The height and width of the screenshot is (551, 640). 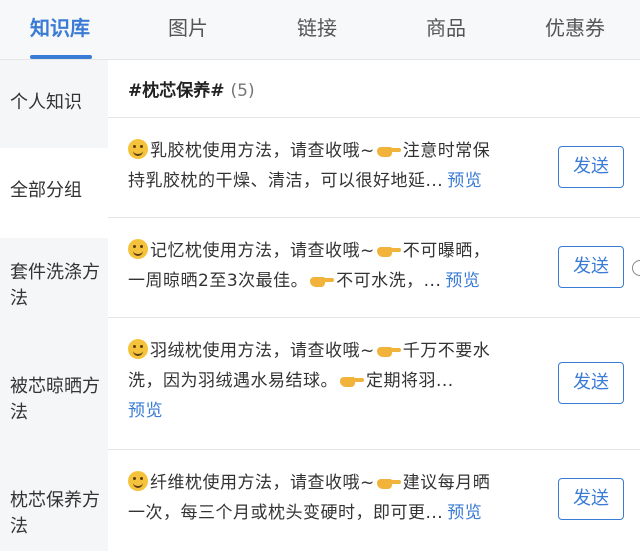 I want to click on group-count: (5), so click(x=242, y=91).